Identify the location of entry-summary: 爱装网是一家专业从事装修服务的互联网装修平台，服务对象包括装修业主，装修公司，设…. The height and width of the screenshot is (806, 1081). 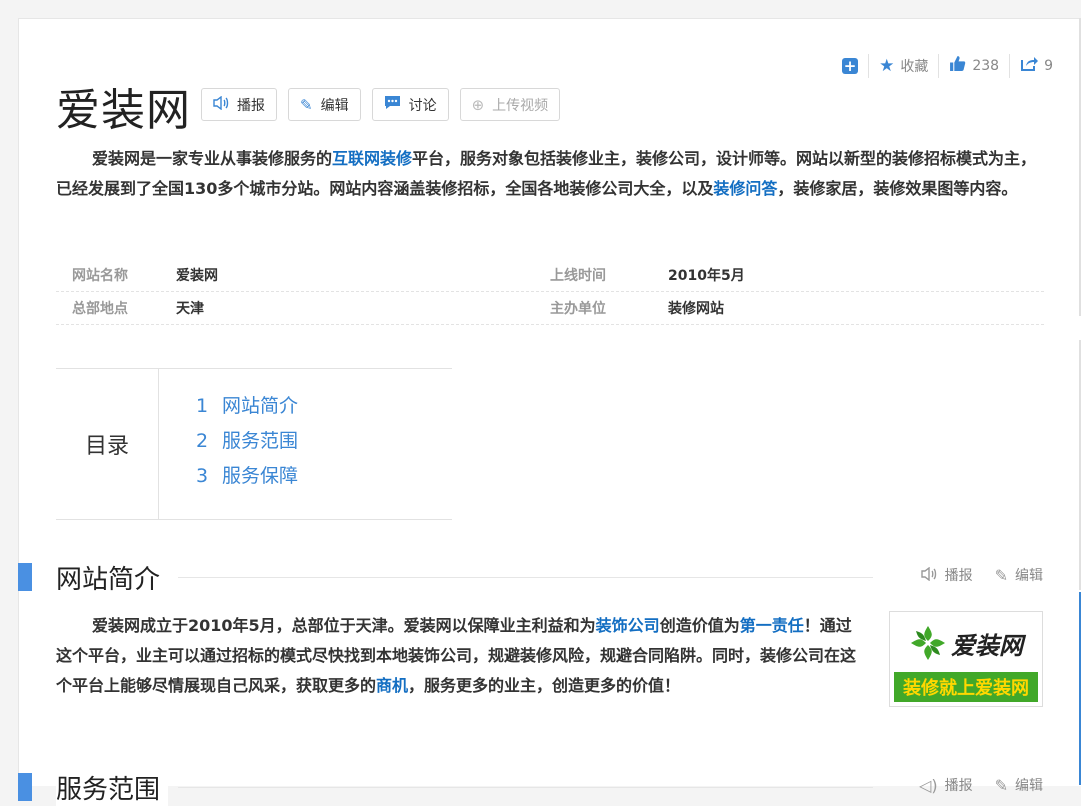
(551, 174).